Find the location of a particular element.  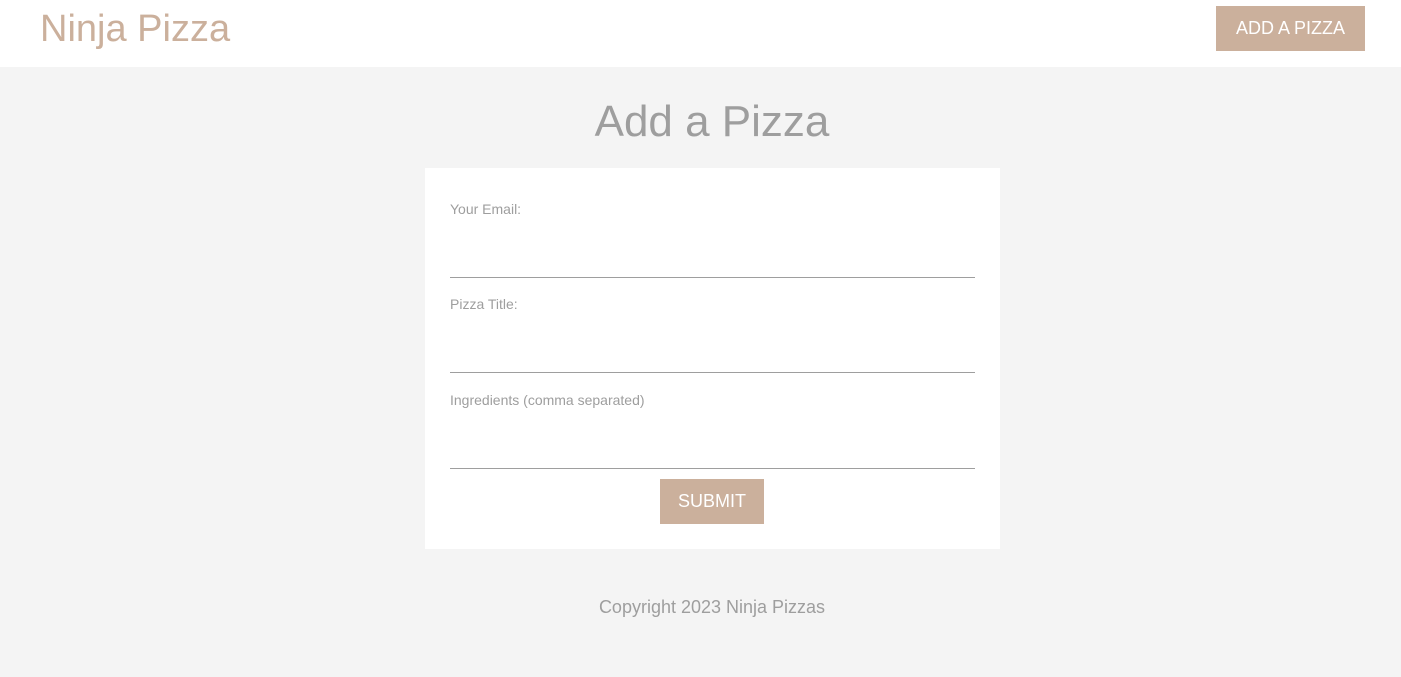

email-label: Your Email: is located at coordinates (486, 209).